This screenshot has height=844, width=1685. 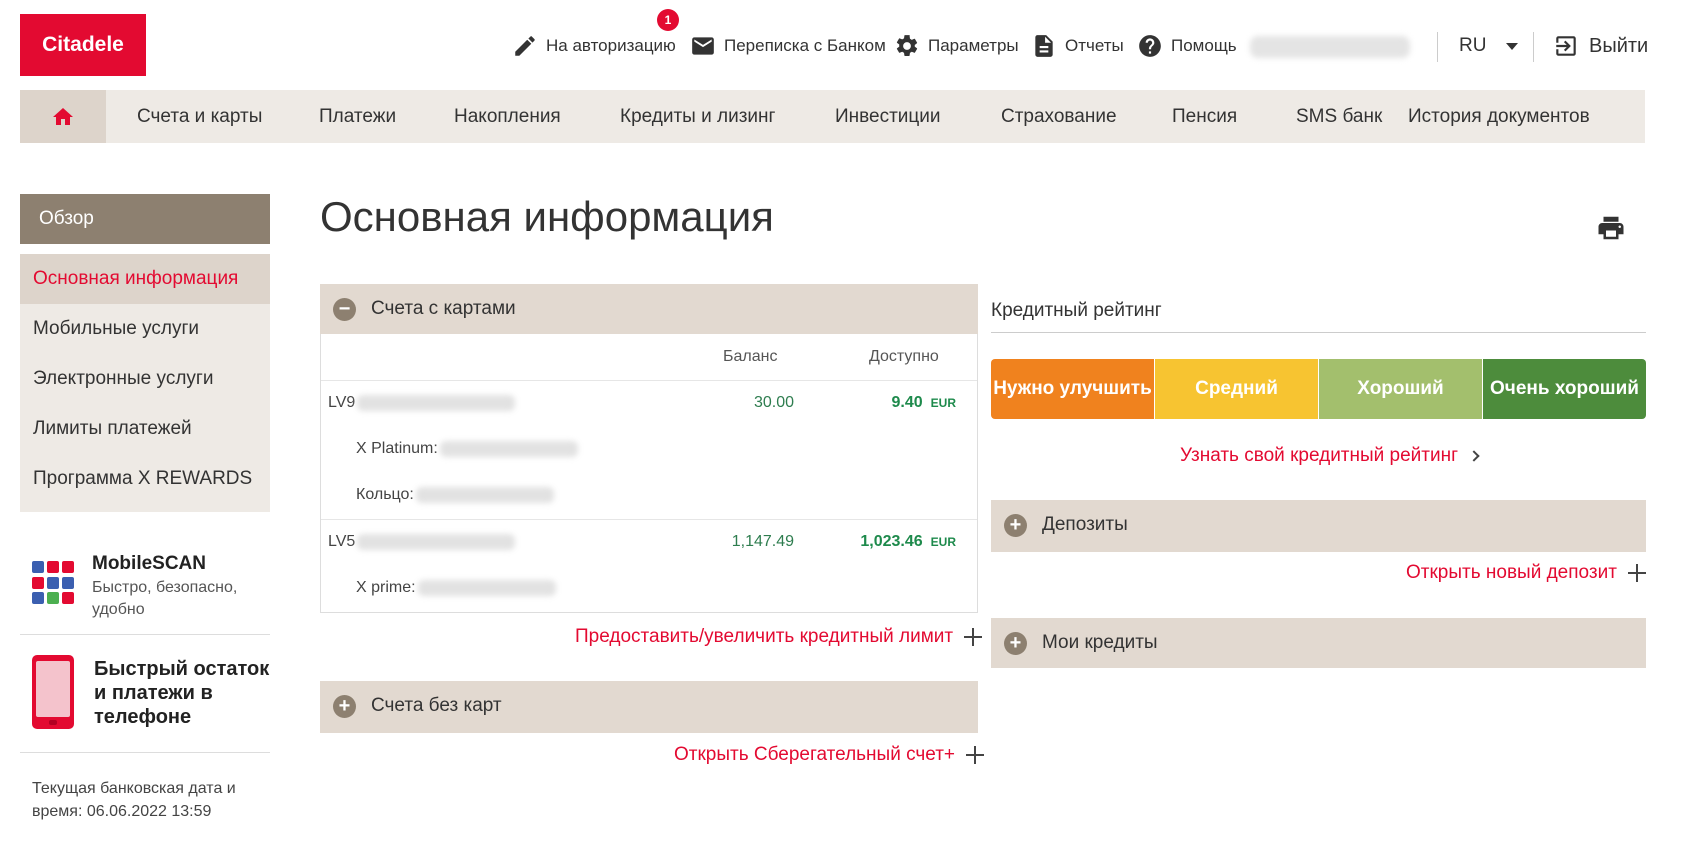 I want to click on nav-document-history: История документов, so click(x=1499, y=116).